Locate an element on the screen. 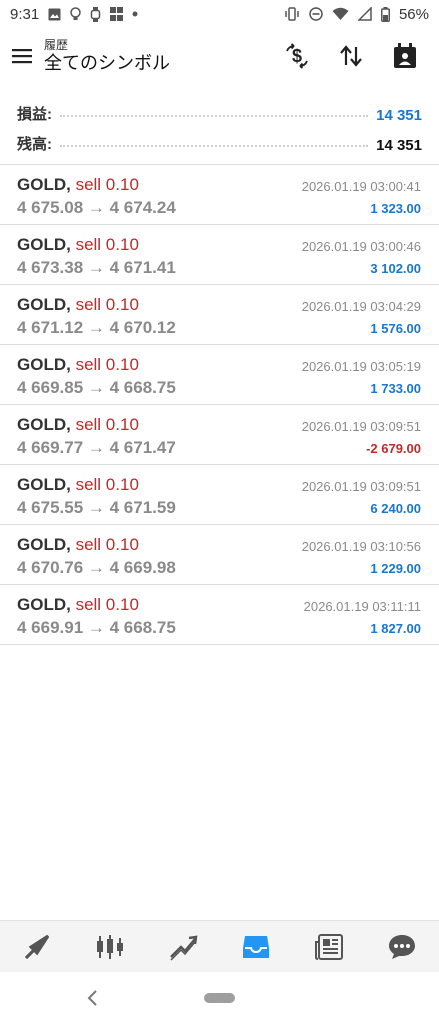 The height and width of the screenshot is (1024, 439). nav-chart is located at coordinates (110, 947).